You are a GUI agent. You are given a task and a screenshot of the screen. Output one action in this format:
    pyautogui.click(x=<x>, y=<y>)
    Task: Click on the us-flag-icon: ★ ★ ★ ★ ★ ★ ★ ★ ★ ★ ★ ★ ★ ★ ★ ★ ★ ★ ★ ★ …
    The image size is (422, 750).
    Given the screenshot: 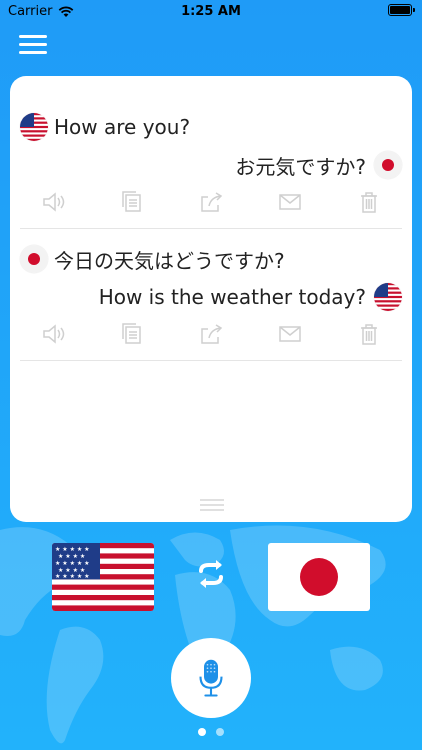 What is the action you would take?
    pyautogui.click(x=103, y=577)
    